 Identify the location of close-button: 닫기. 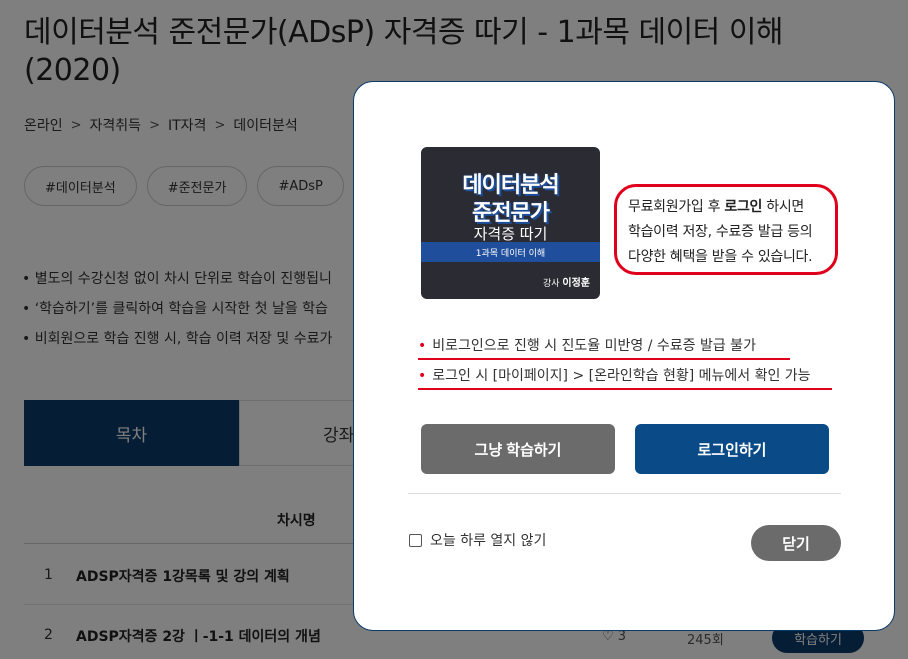
(796, 543).